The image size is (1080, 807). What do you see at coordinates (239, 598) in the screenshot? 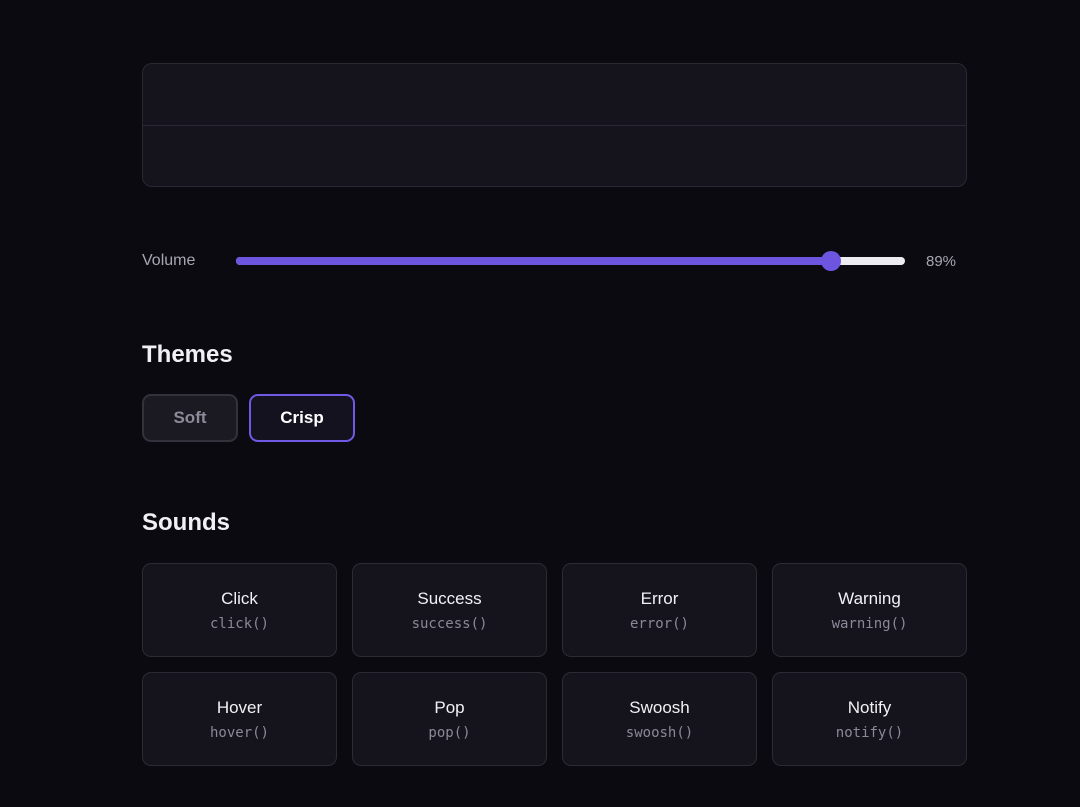
I see `sound-name: Click` at bounding box center [239, 598].